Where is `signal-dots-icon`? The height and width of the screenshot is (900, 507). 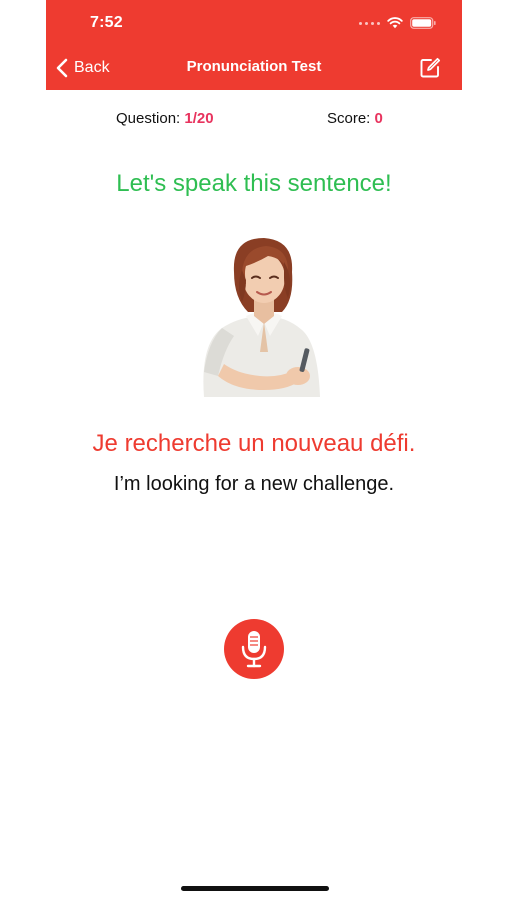 signal-dots-icon is located at coordinates (369, 23).